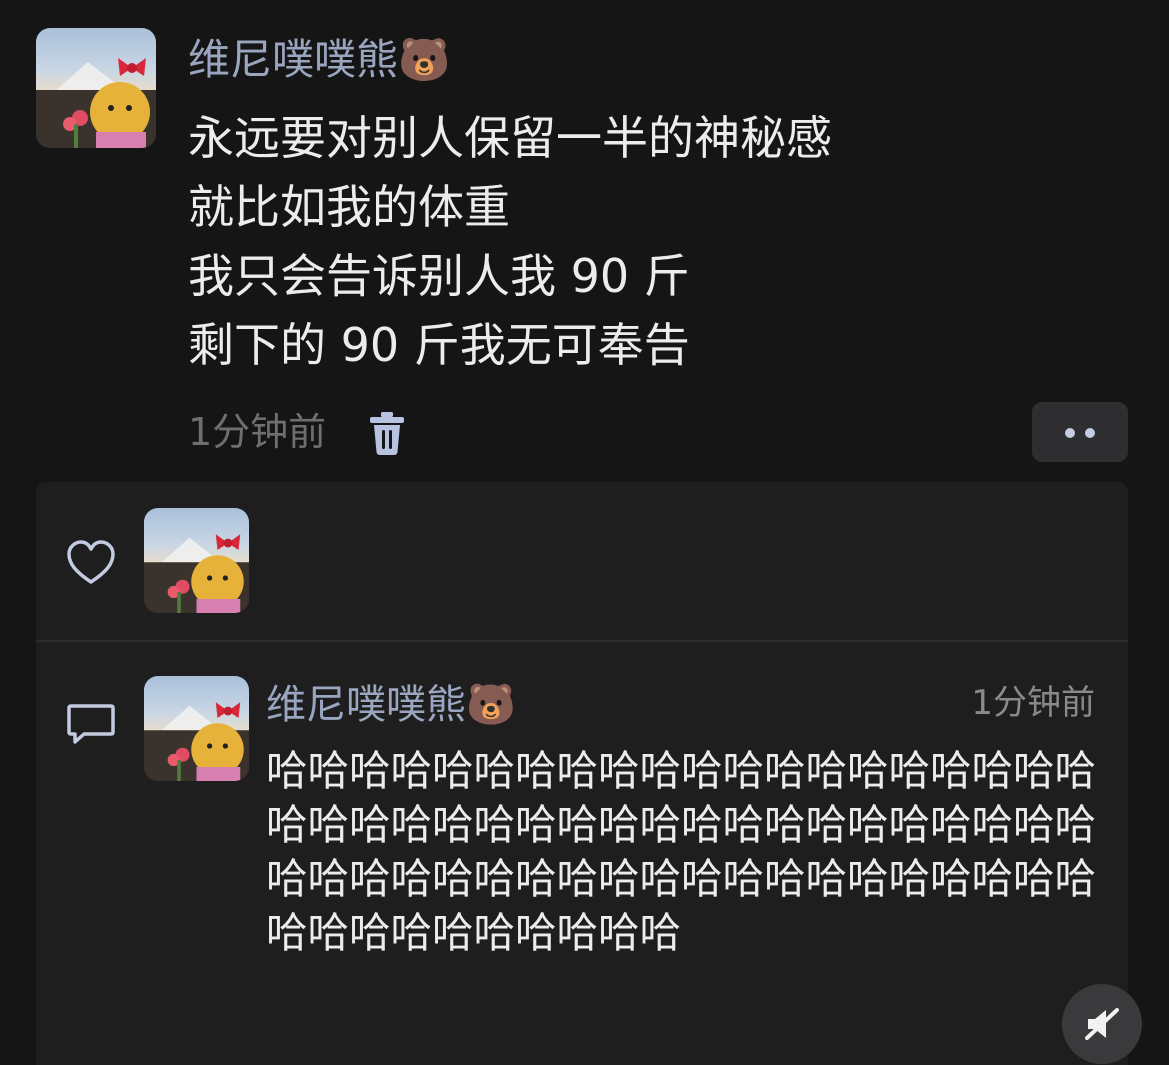  What do you see at coordinates (439, 345) in the screenshot?
I see `post-line: 剩下的 90 斤我无可奉告` at bounding box center [439, 345].